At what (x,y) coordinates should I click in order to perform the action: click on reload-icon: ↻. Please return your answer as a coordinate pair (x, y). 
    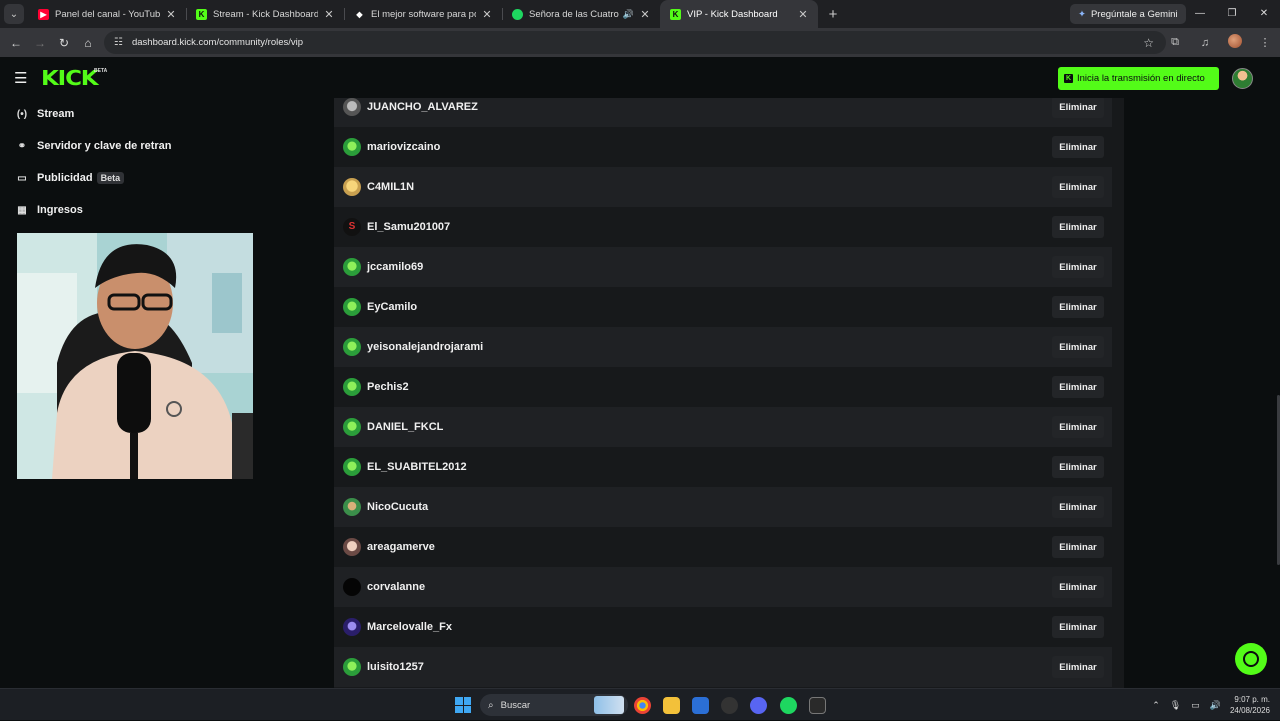
    Looking at the image, I should click on (64, 43).